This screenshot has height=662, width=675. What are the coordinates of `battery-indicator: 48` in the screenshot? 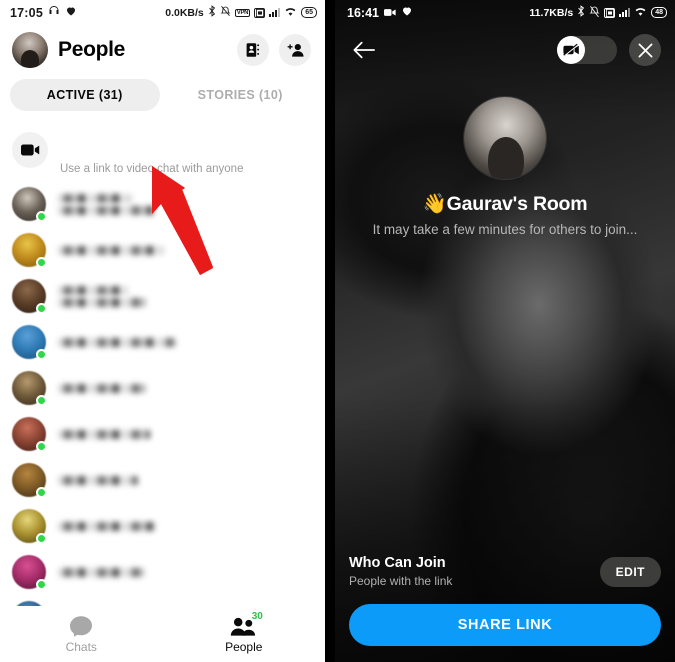 It's located at (659, 12).